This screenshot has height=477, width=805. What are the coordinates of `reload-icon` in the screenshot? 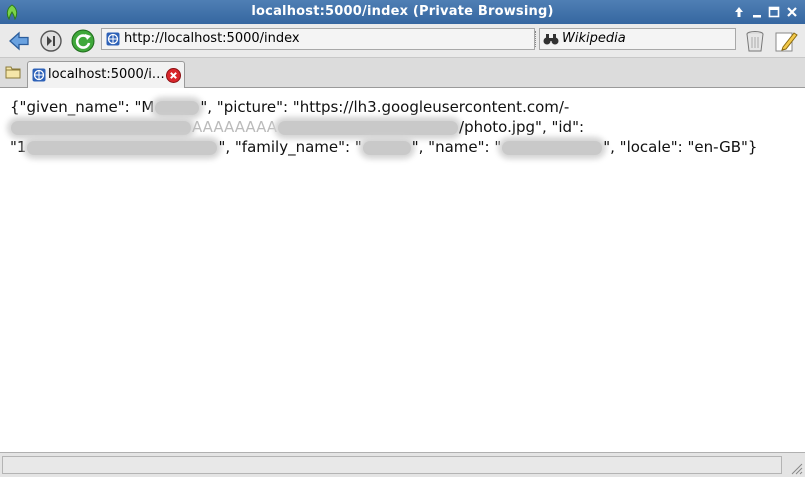 It's located at (83, 41).